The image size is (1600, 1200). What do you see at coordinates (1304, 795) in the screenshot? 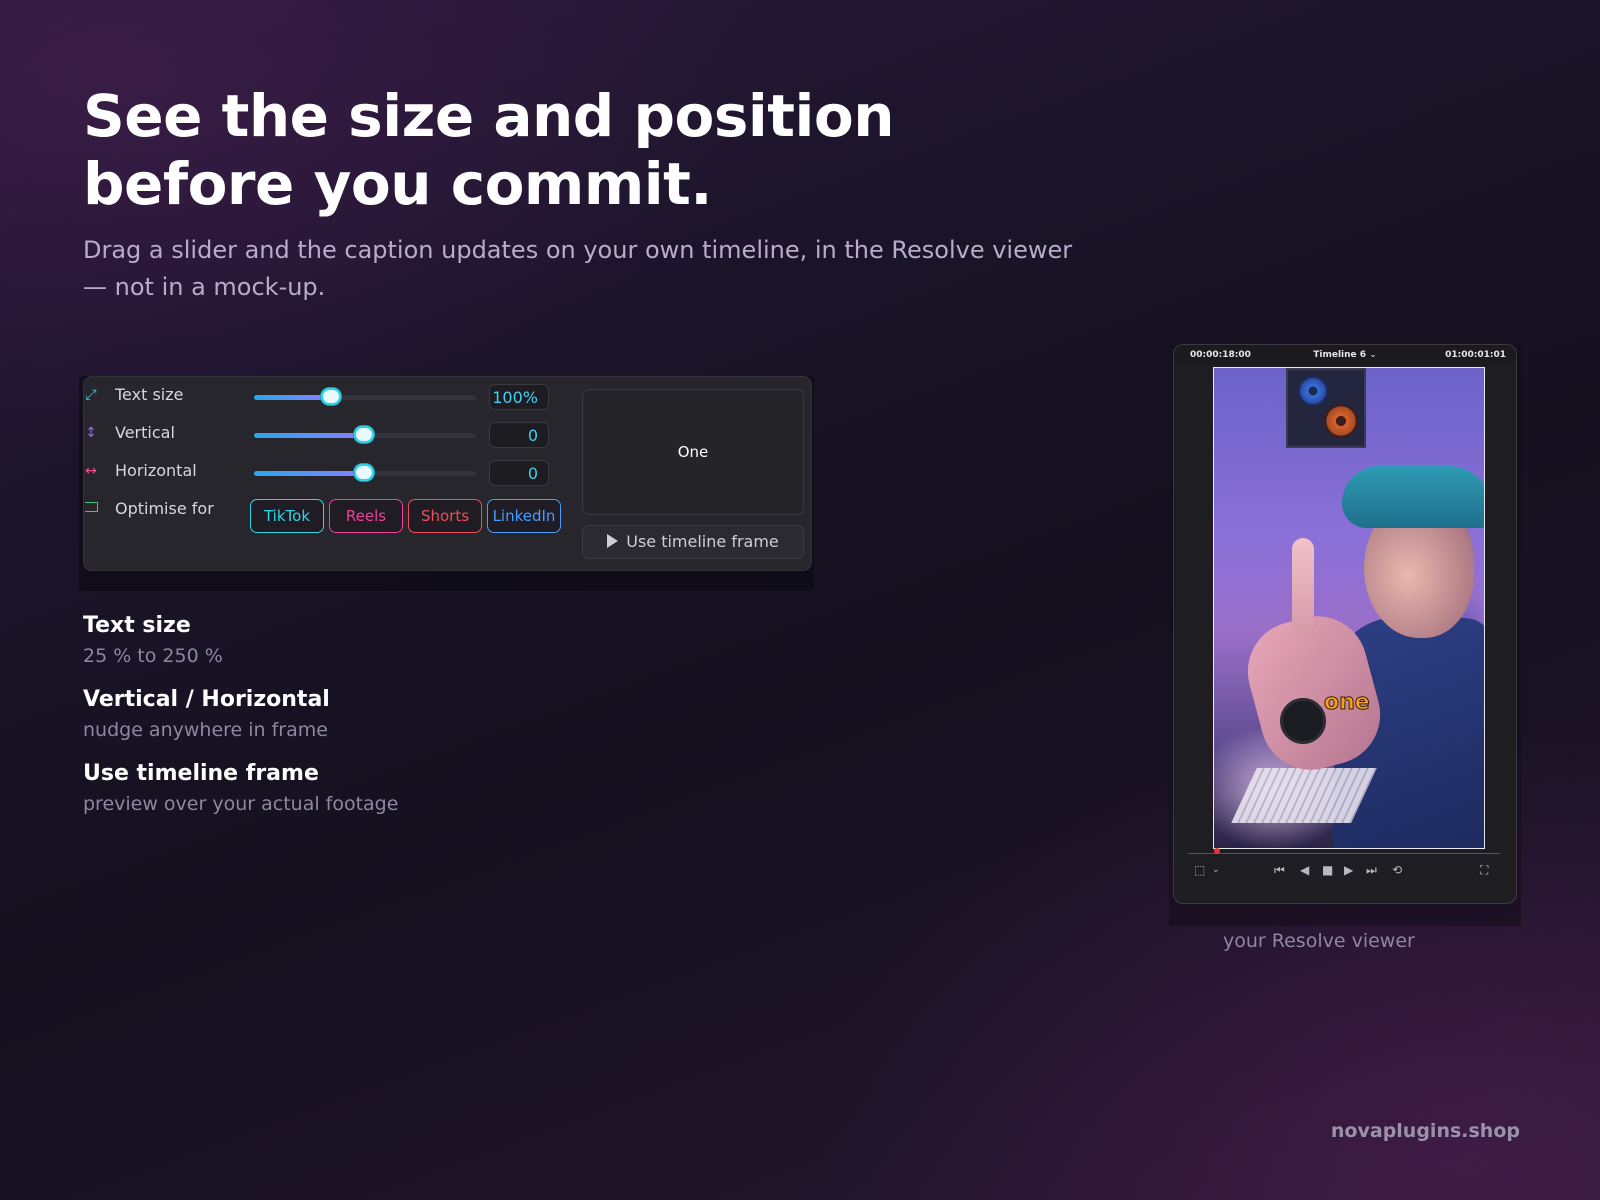
I see `keyboard` at bounding box center [1304, 795].